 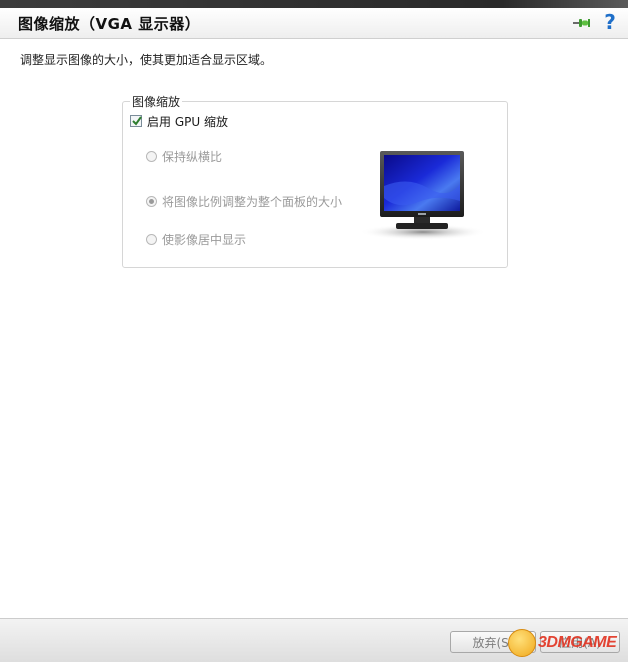 I want to click on page-header: 图像缩放（VGA 显示器） ?, so click(x=314, y=23).